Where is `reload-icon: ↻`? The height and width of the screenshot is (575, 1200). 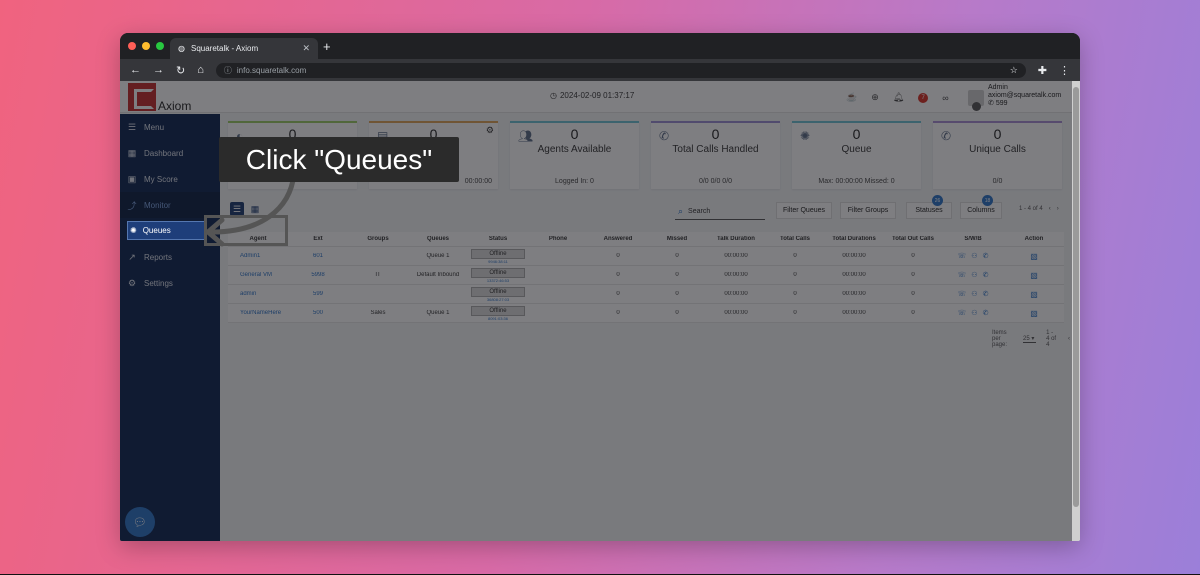 reload-icon: ↻ is located at coordinates (180, 70).